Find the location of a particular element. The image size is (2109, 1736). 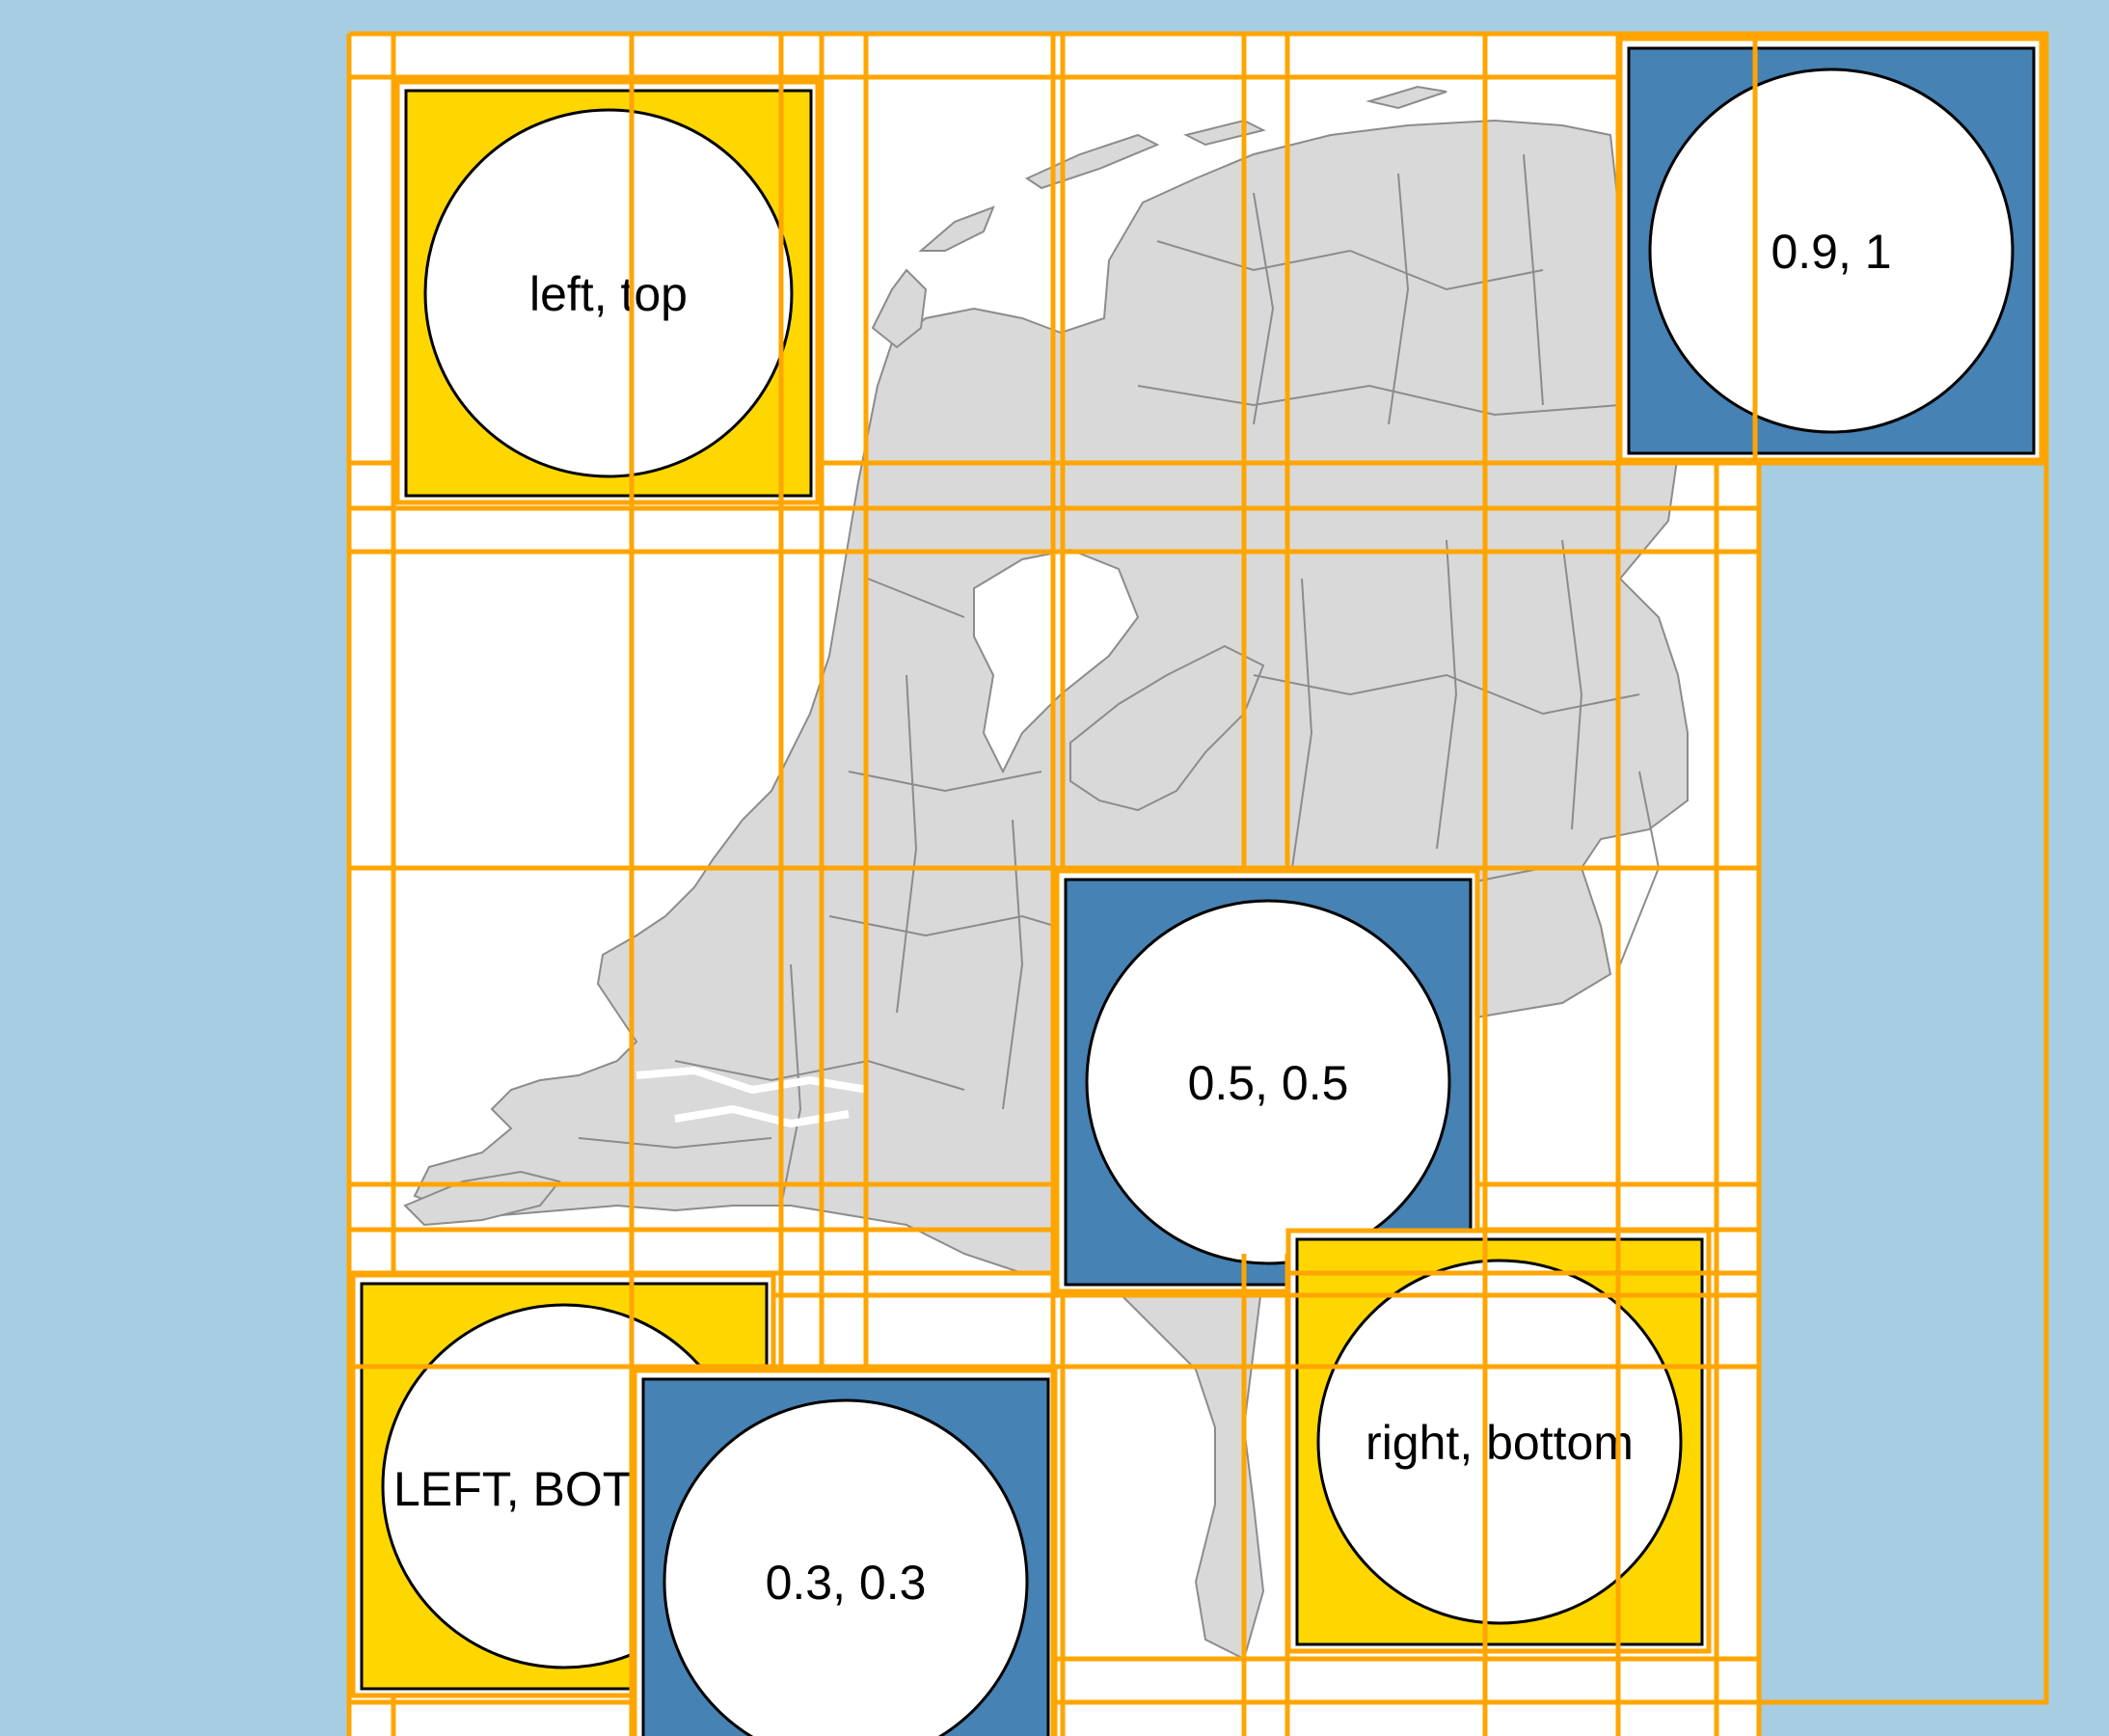

inset-left-top: left, top is located at coordinates (607, 292).